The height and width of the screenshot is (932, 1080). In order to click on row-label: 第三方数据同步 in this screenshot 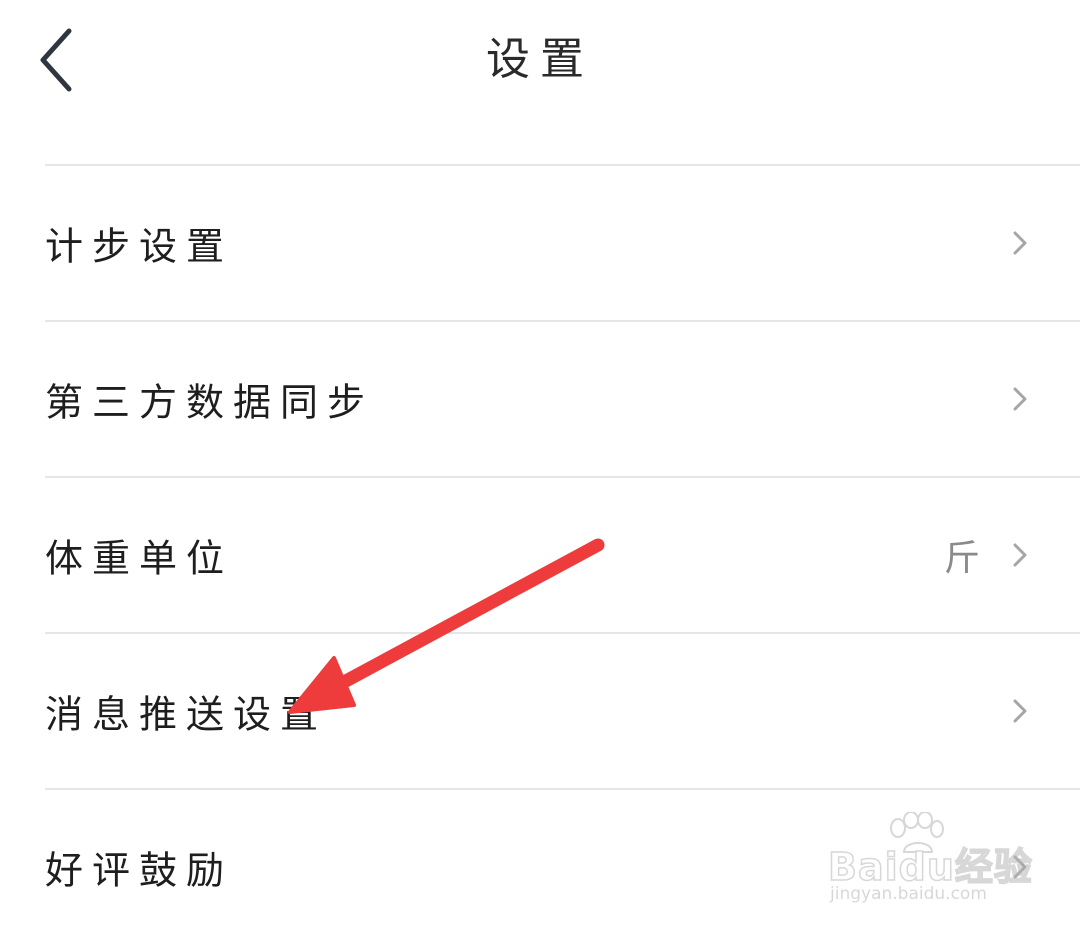, I will do `click(210, 402)`.